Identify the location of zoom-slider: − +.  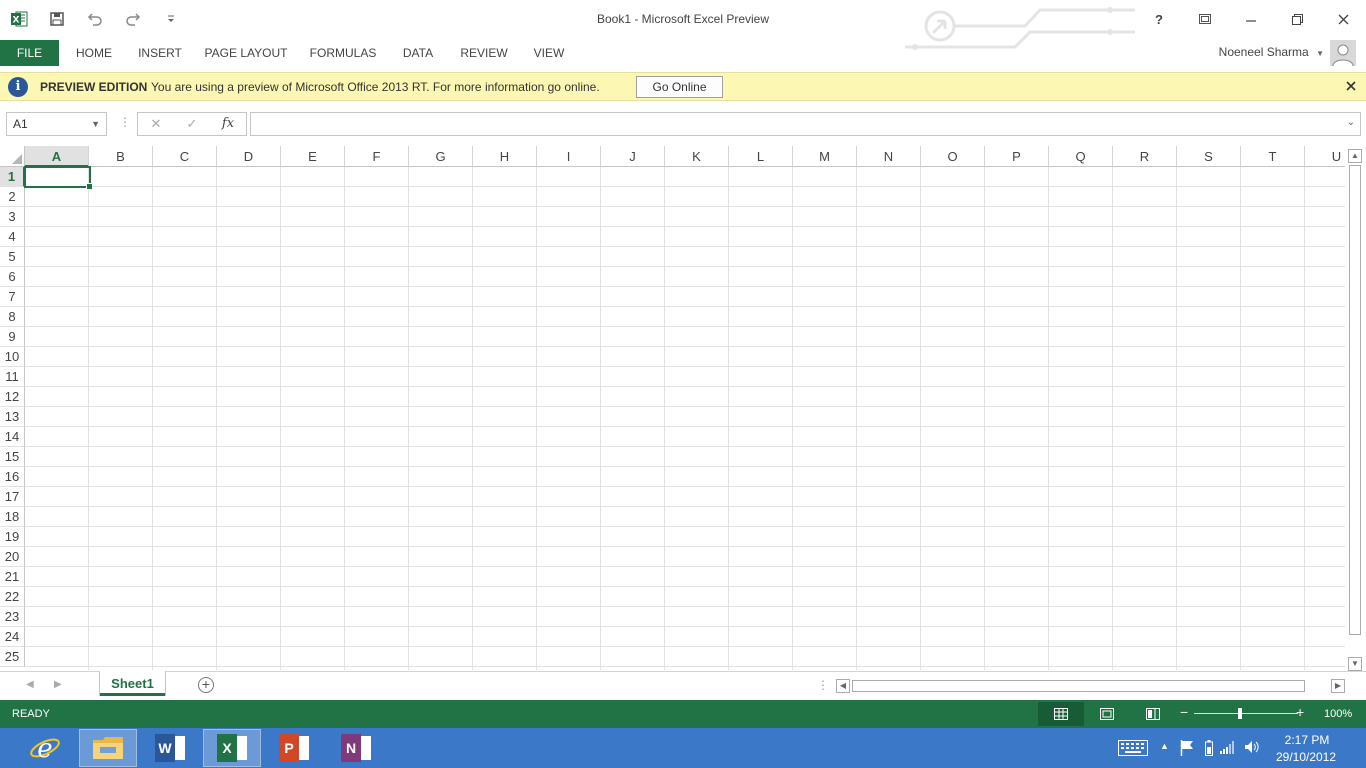
(1245, 713).